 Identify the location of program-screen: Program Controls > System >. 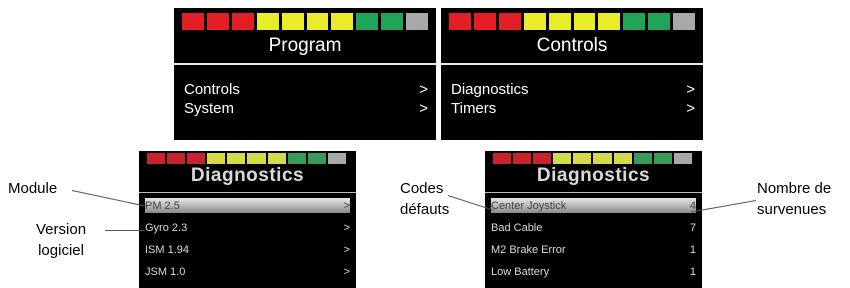
(305, 74).